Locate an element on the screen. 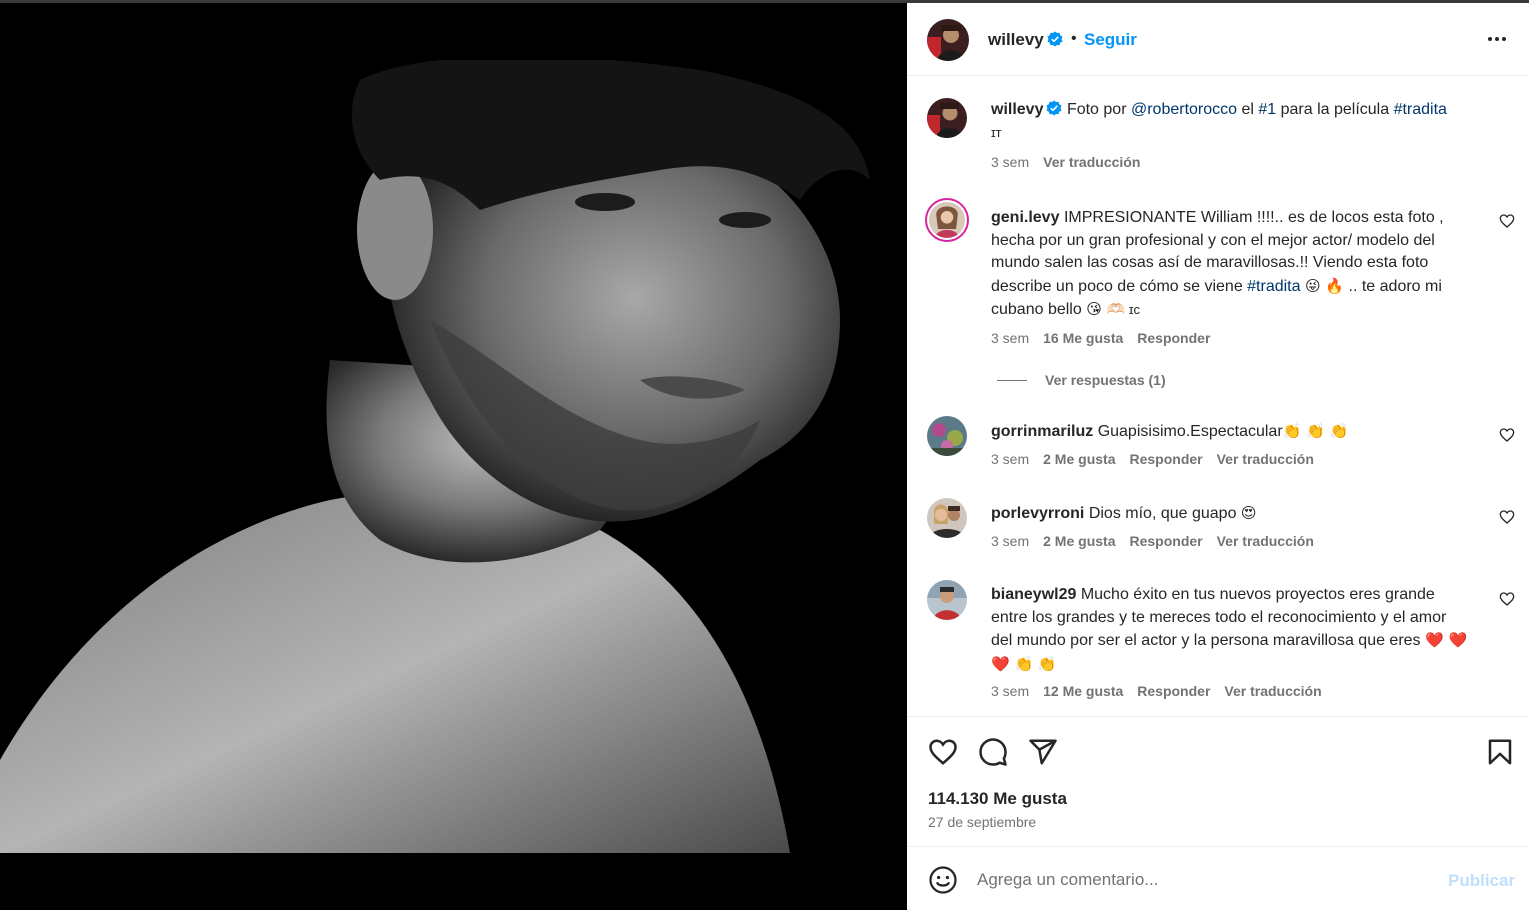 This screenshot has height=910, width=1529. replies-line is located at coordinates (1012, 380).